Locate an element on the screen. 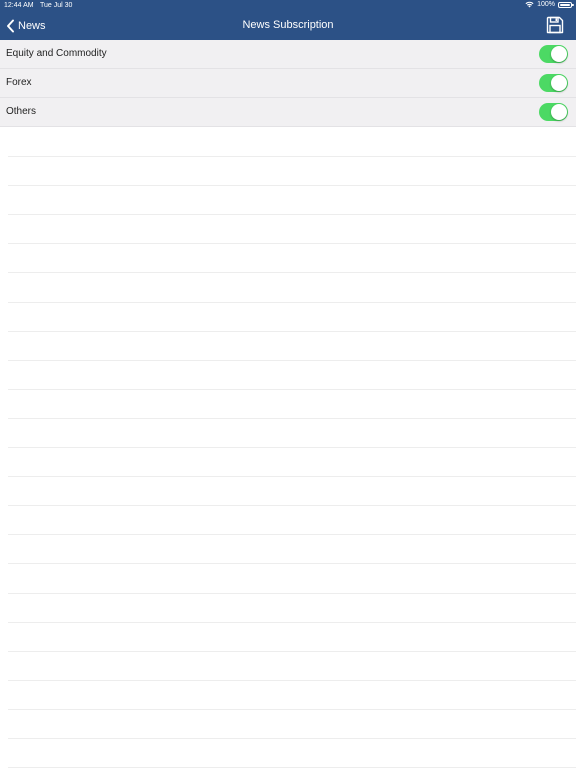 The image size is (576, 768). toggle-equity-commodity is located at coordinates (553, 54).